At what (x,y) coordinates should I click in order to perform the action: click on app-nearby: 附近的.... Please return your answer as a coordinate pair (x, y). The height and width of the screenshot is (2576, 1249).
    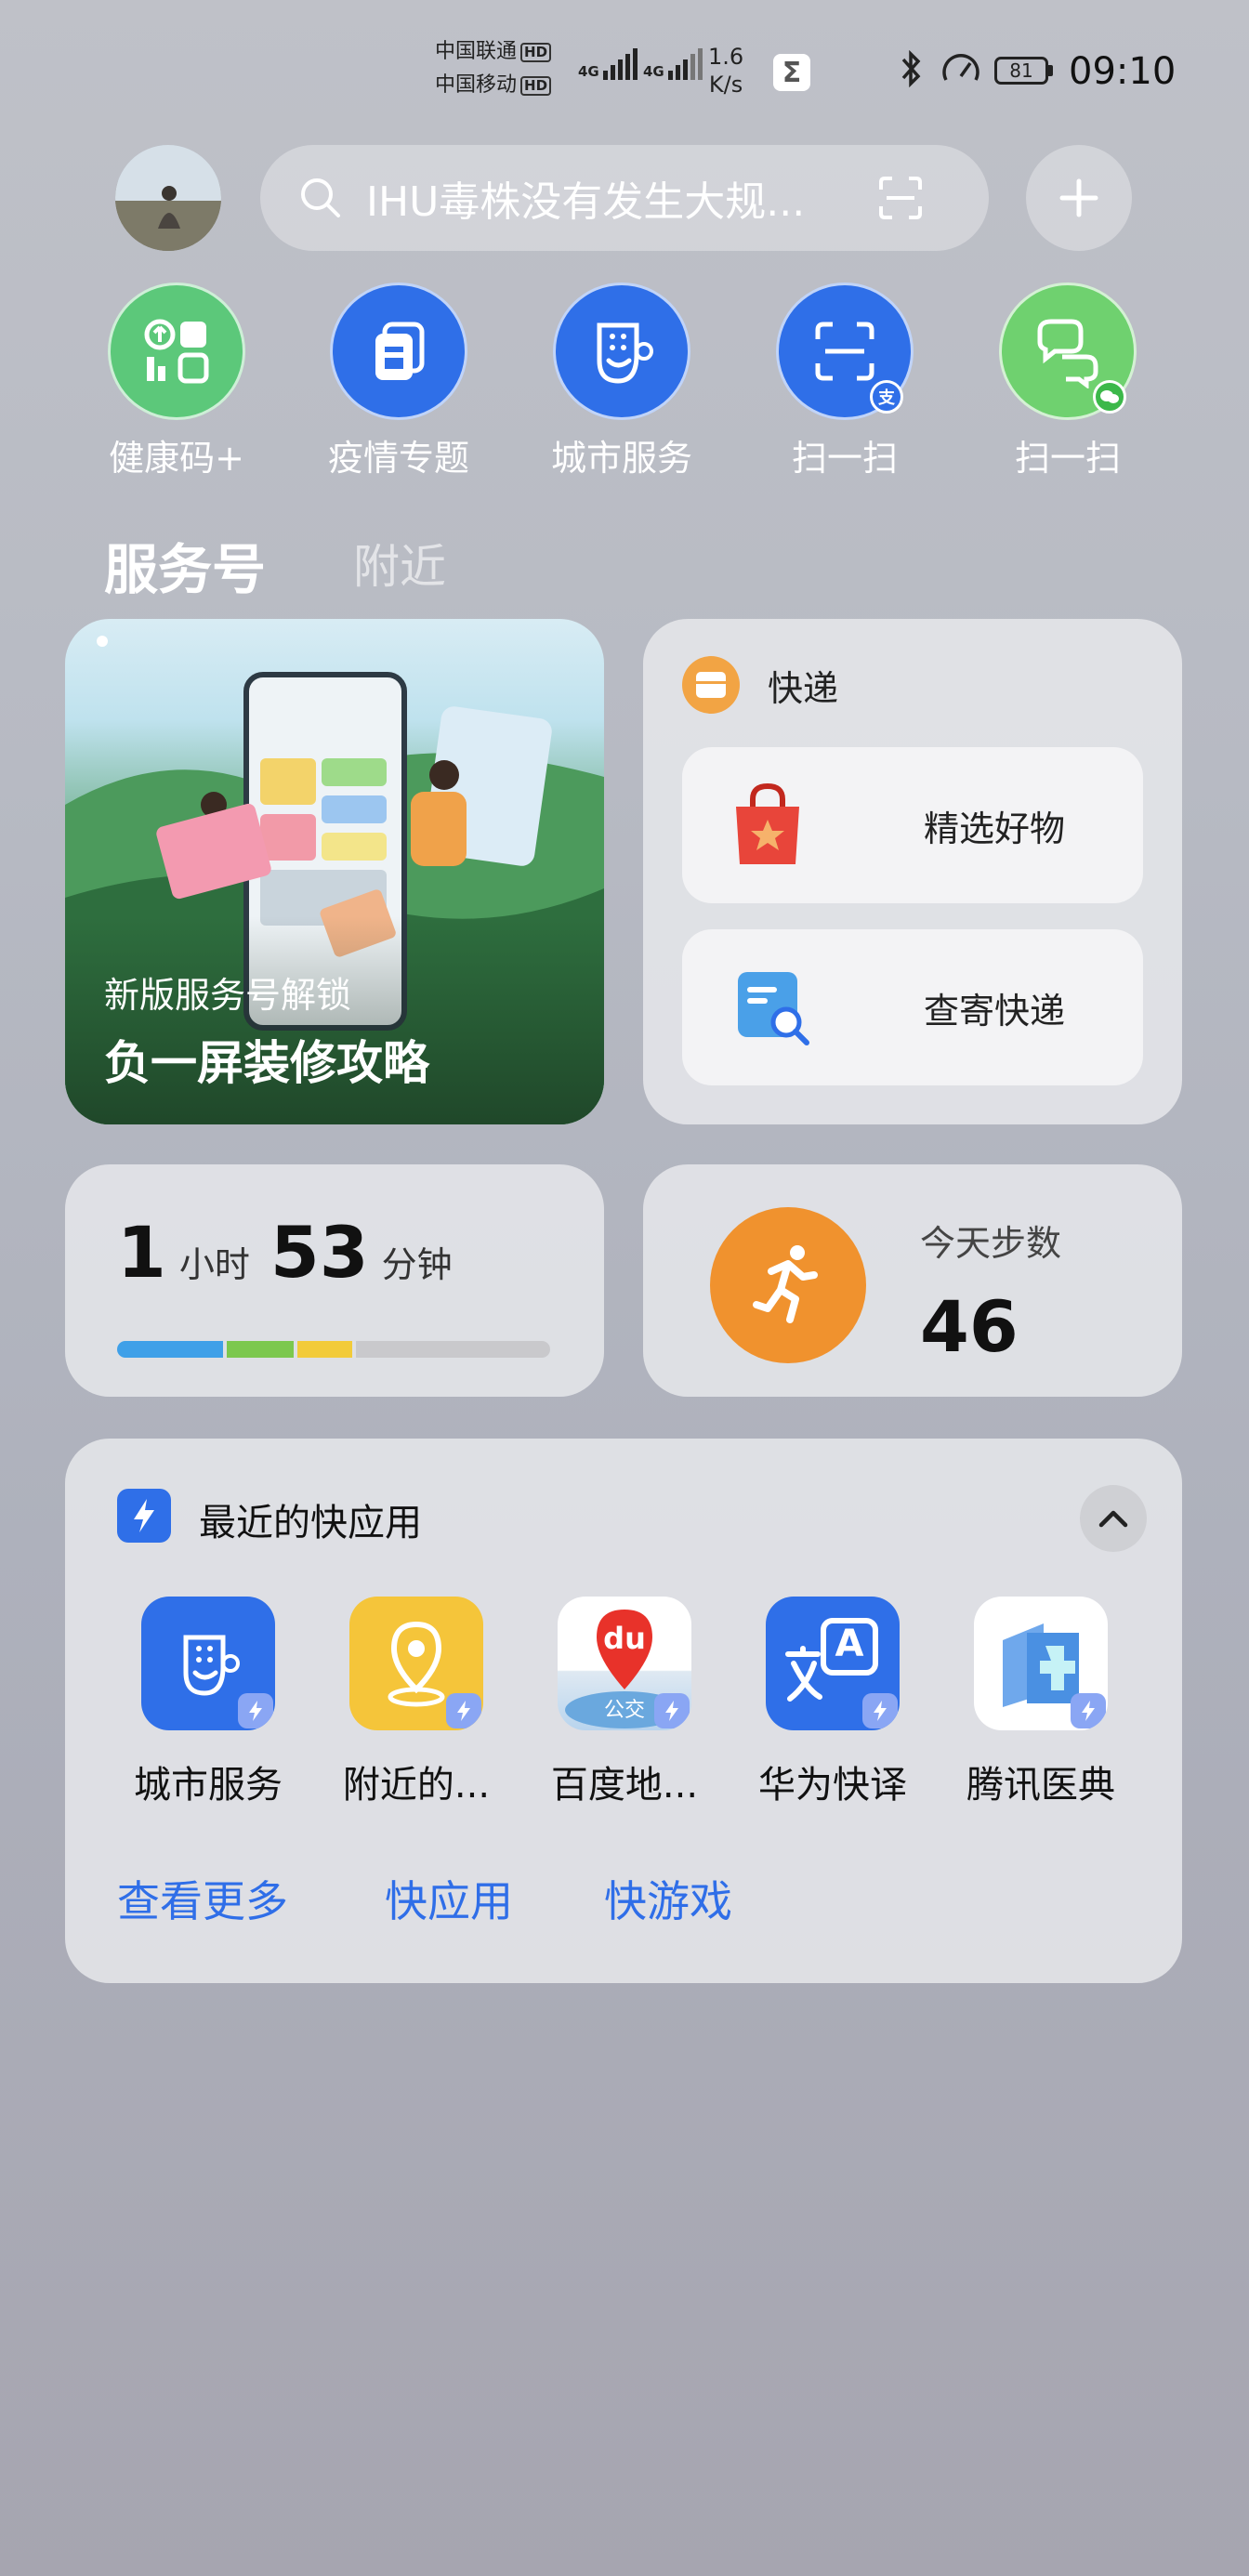
    Looking at the image, I should click on (416, 1702).